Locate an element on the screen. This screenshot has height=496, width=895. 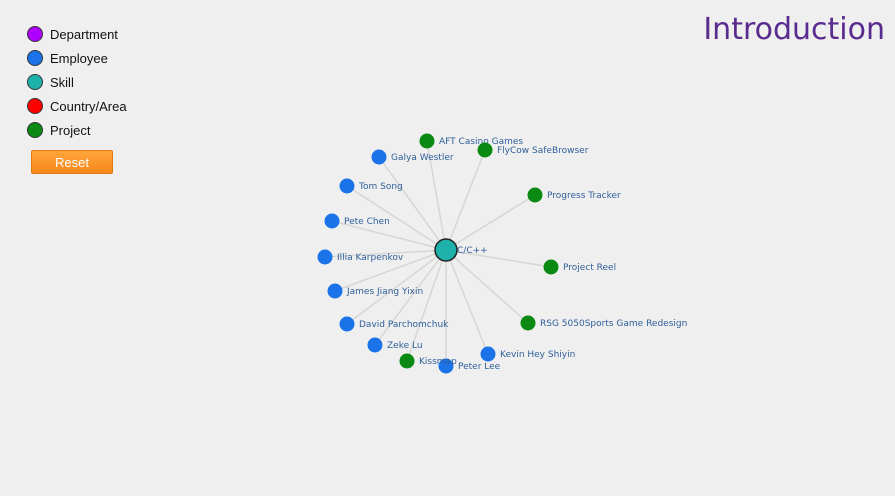
node-label: Galya Westler is located at coordinates (422, 158).